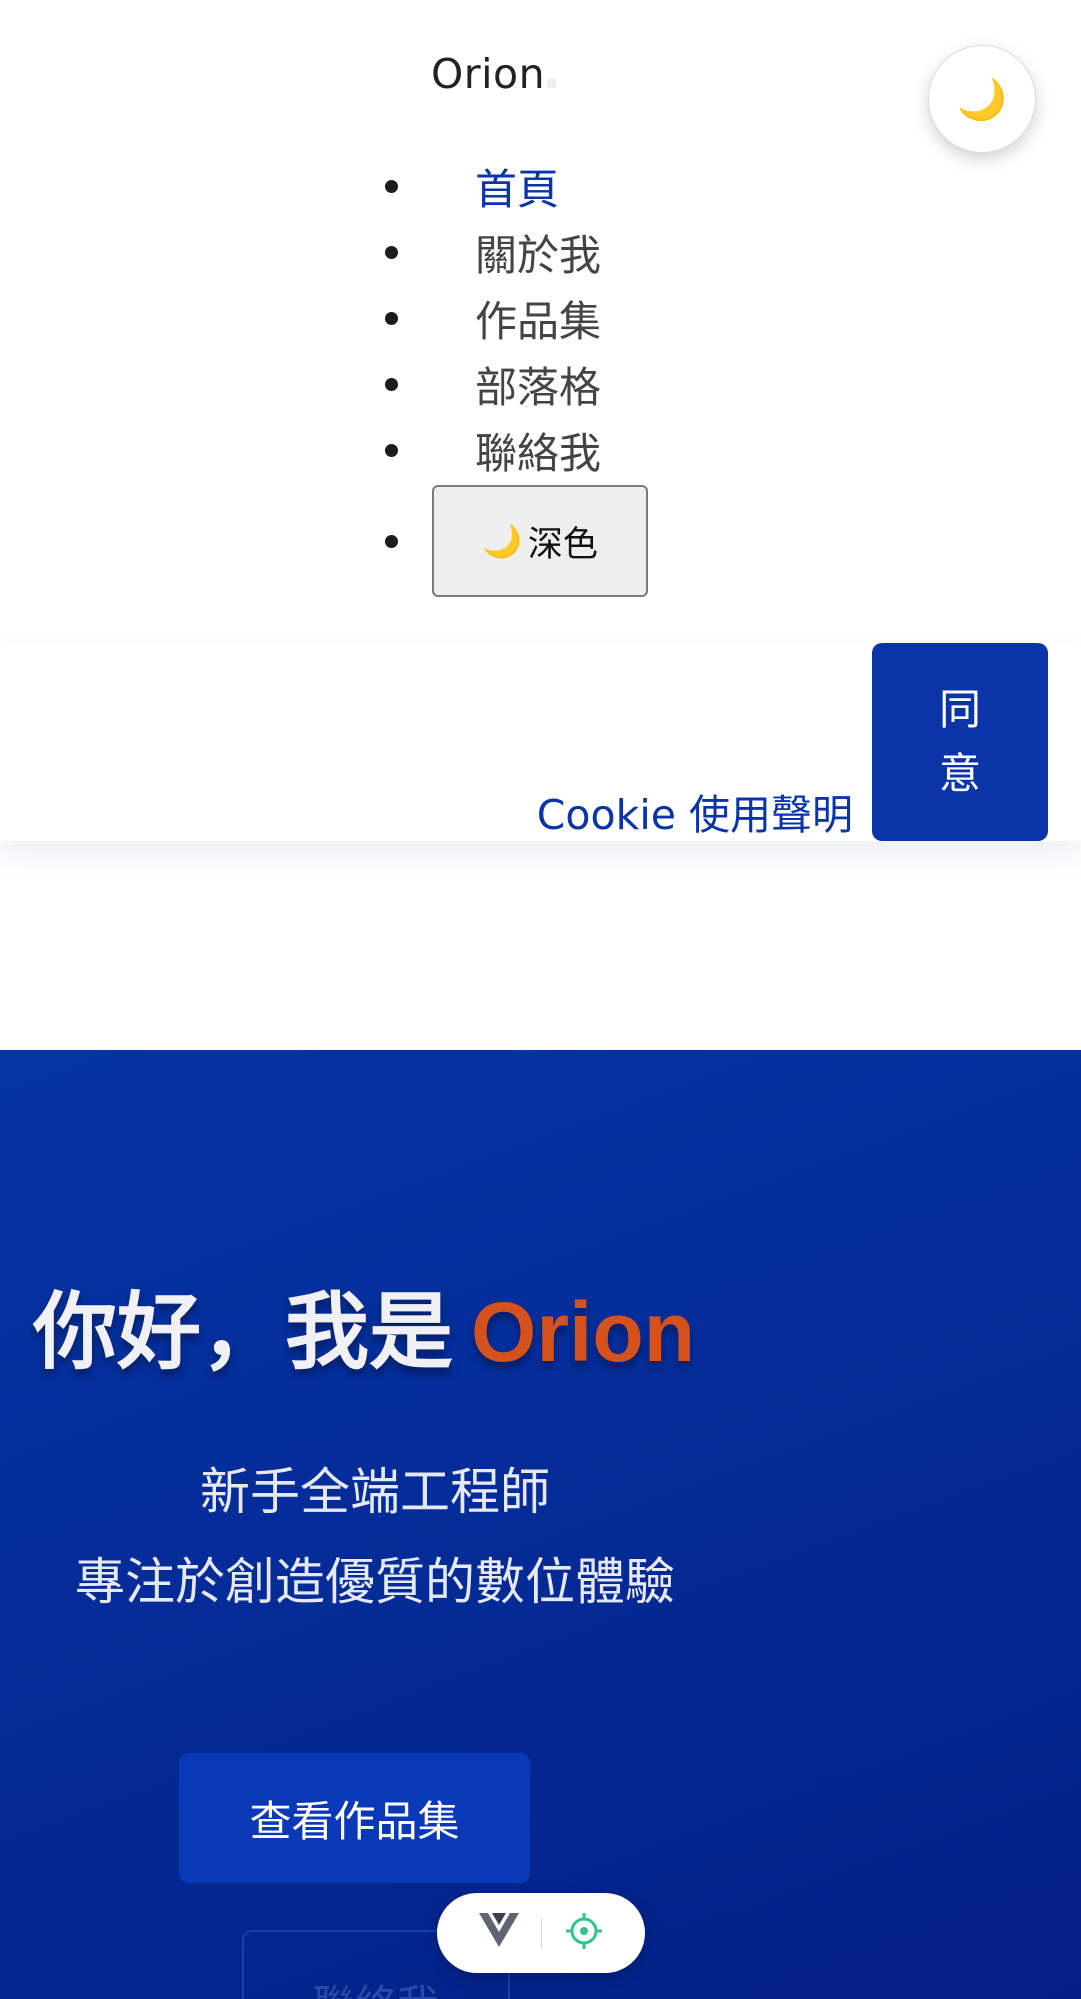 Image resolution: width=1081 pixels, height=1999 pixels. What do you see at coordinates (695, 811) in the screenshot?
I see `cookie-policy-link: Cookie 使用聲明` at bounding box center [695, 811].